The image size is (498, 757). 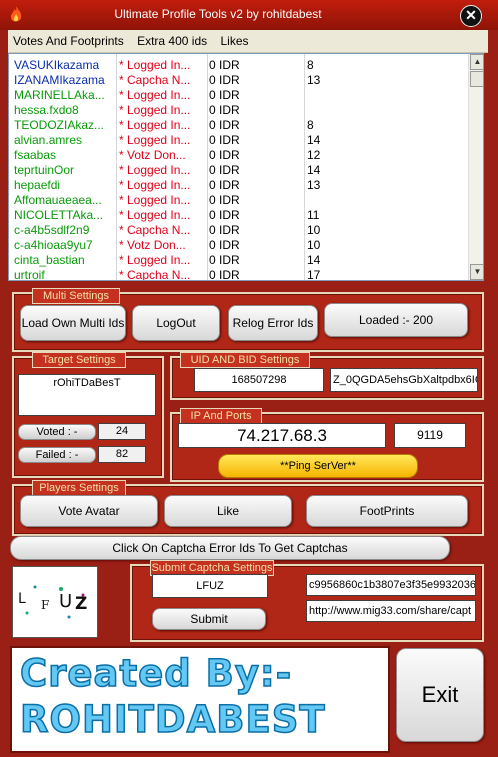 I want to click on voted-label: Voted : -, so click(x=57, y=432).